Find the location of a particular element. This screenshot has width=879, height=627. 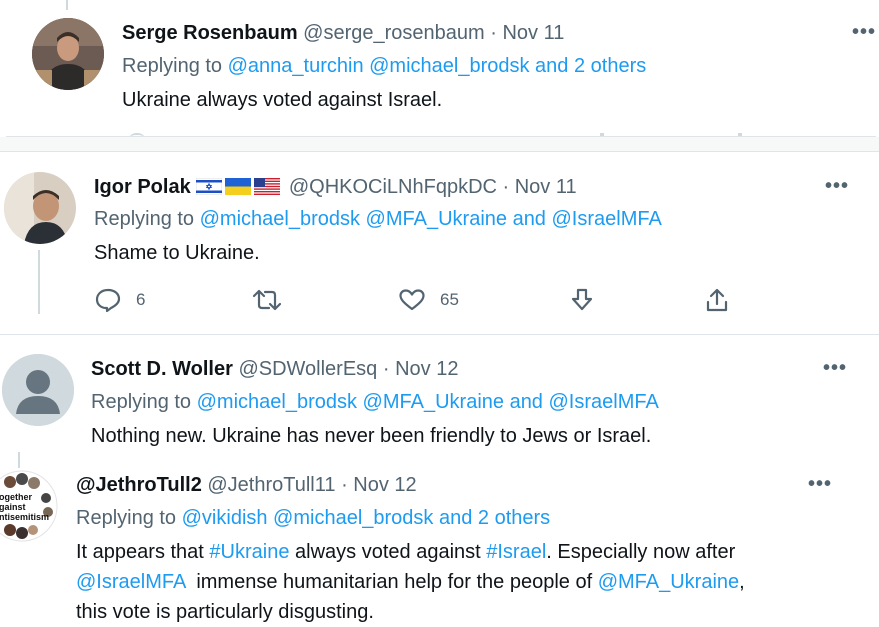

author-name: @JethroTull2 is located at coordinates (139, 485).